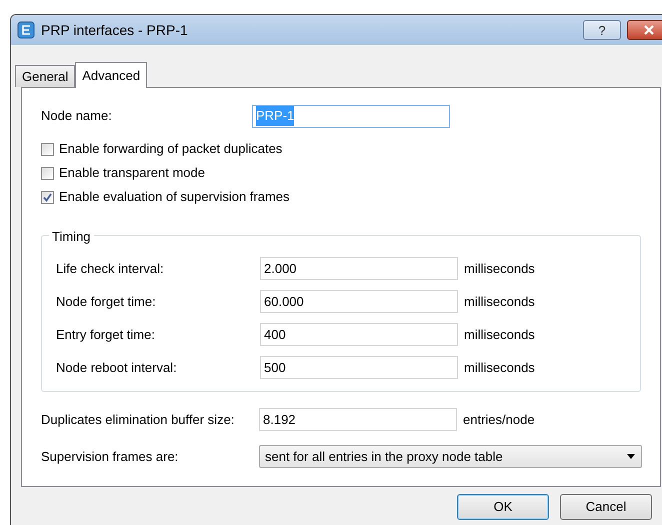 This screenshot has height=525, width=662. I want to click on checkbox-label: Enable transparent mode, so click(132, 173).